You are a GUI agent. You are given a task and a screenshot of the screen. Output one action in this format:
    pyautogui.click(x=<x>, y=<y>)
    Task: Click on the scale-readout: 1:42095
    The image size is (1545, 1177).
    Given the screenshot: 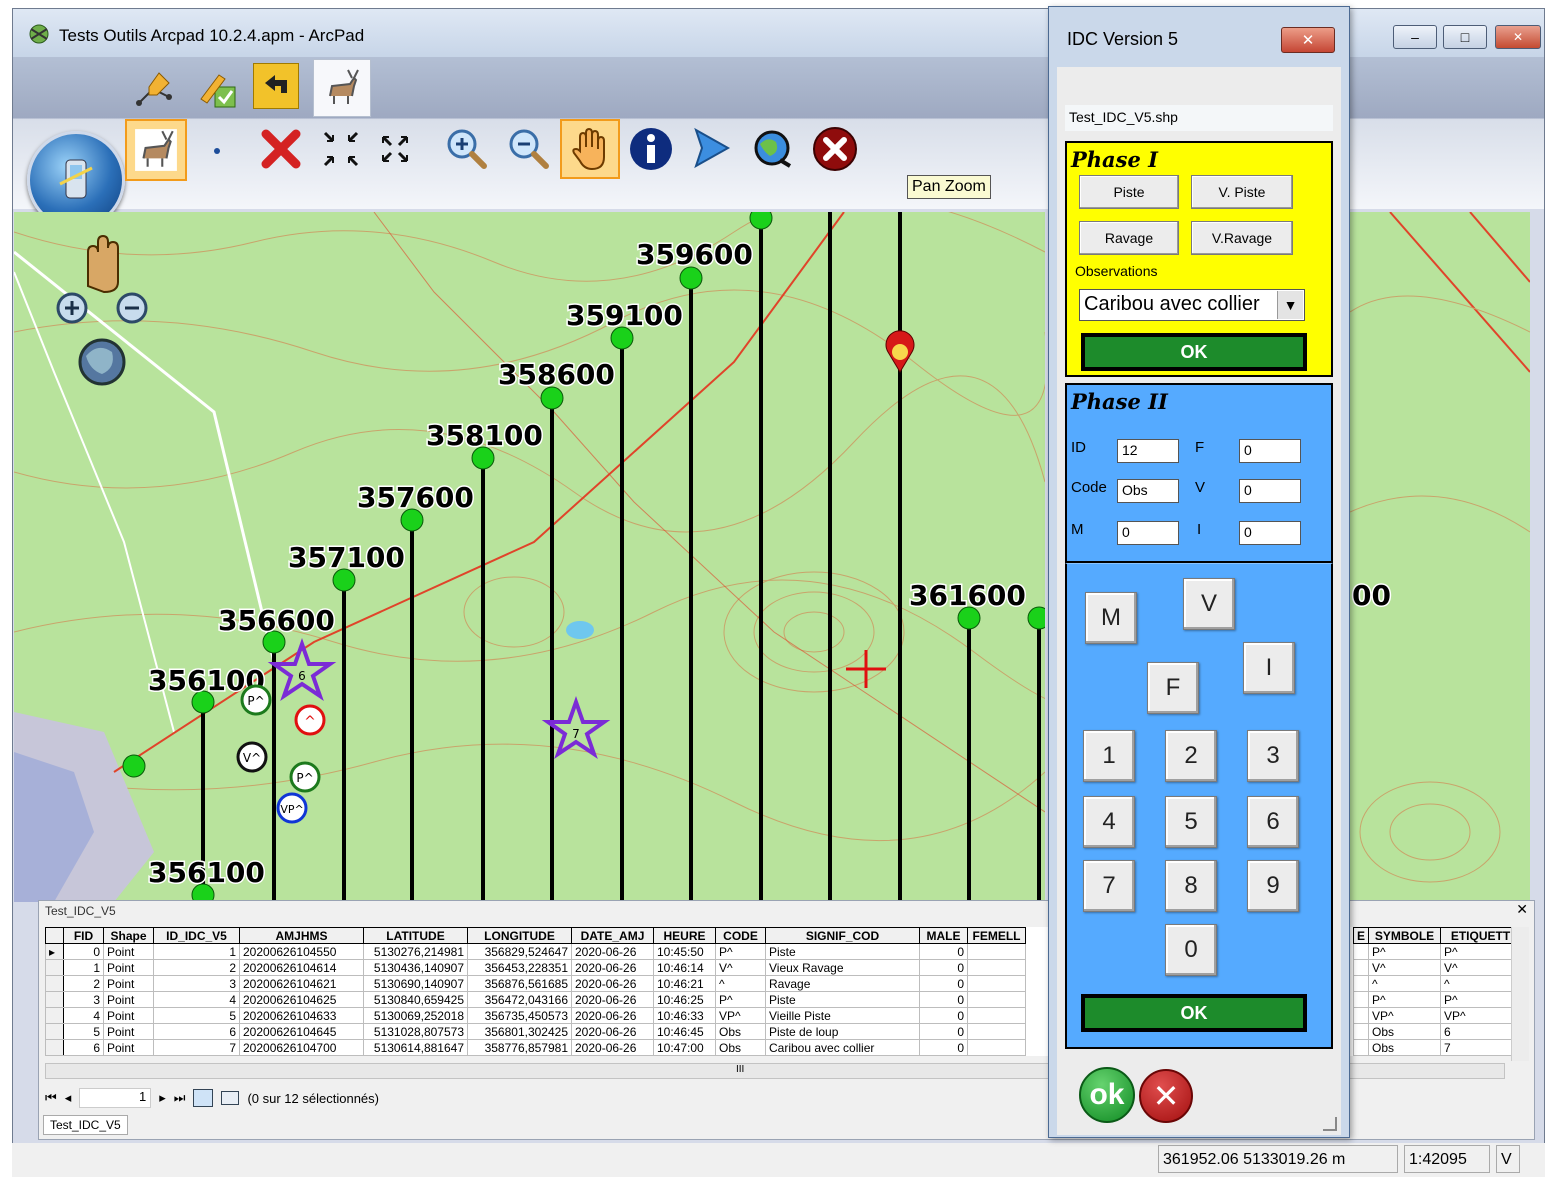 What is the action you would take?
    pyautogui.click(x=1447, y=1159)
    